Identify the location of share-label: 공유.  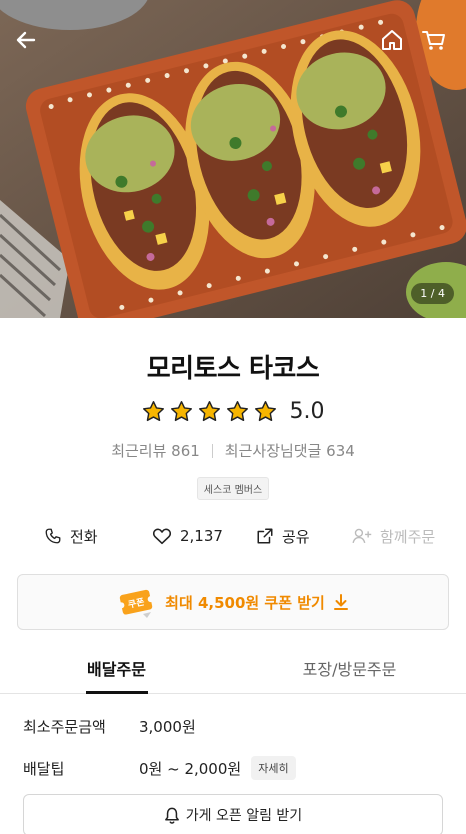
(296, 536).